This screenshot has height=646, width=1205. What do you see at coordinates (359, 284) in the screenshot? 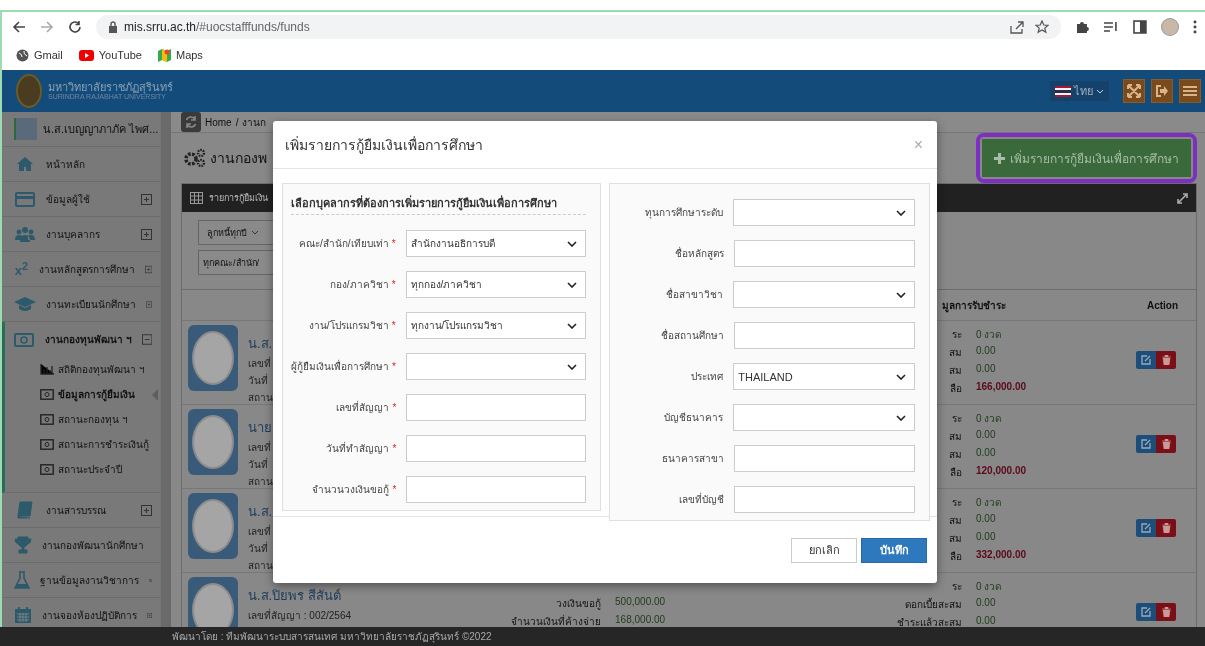
I see `field-label: กอง/ภาควิชา` at bounding box center [359, 284].